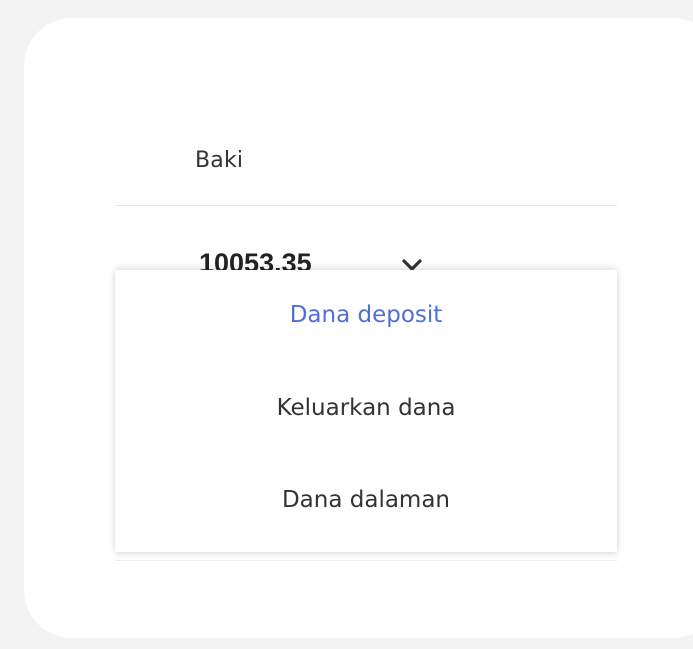 The width and height of the screenshot is (693, 649). What do you see at coordinates (412, 264) in the screenshot?
I see `chevron-down-icon` at bounding box center [412, 264].